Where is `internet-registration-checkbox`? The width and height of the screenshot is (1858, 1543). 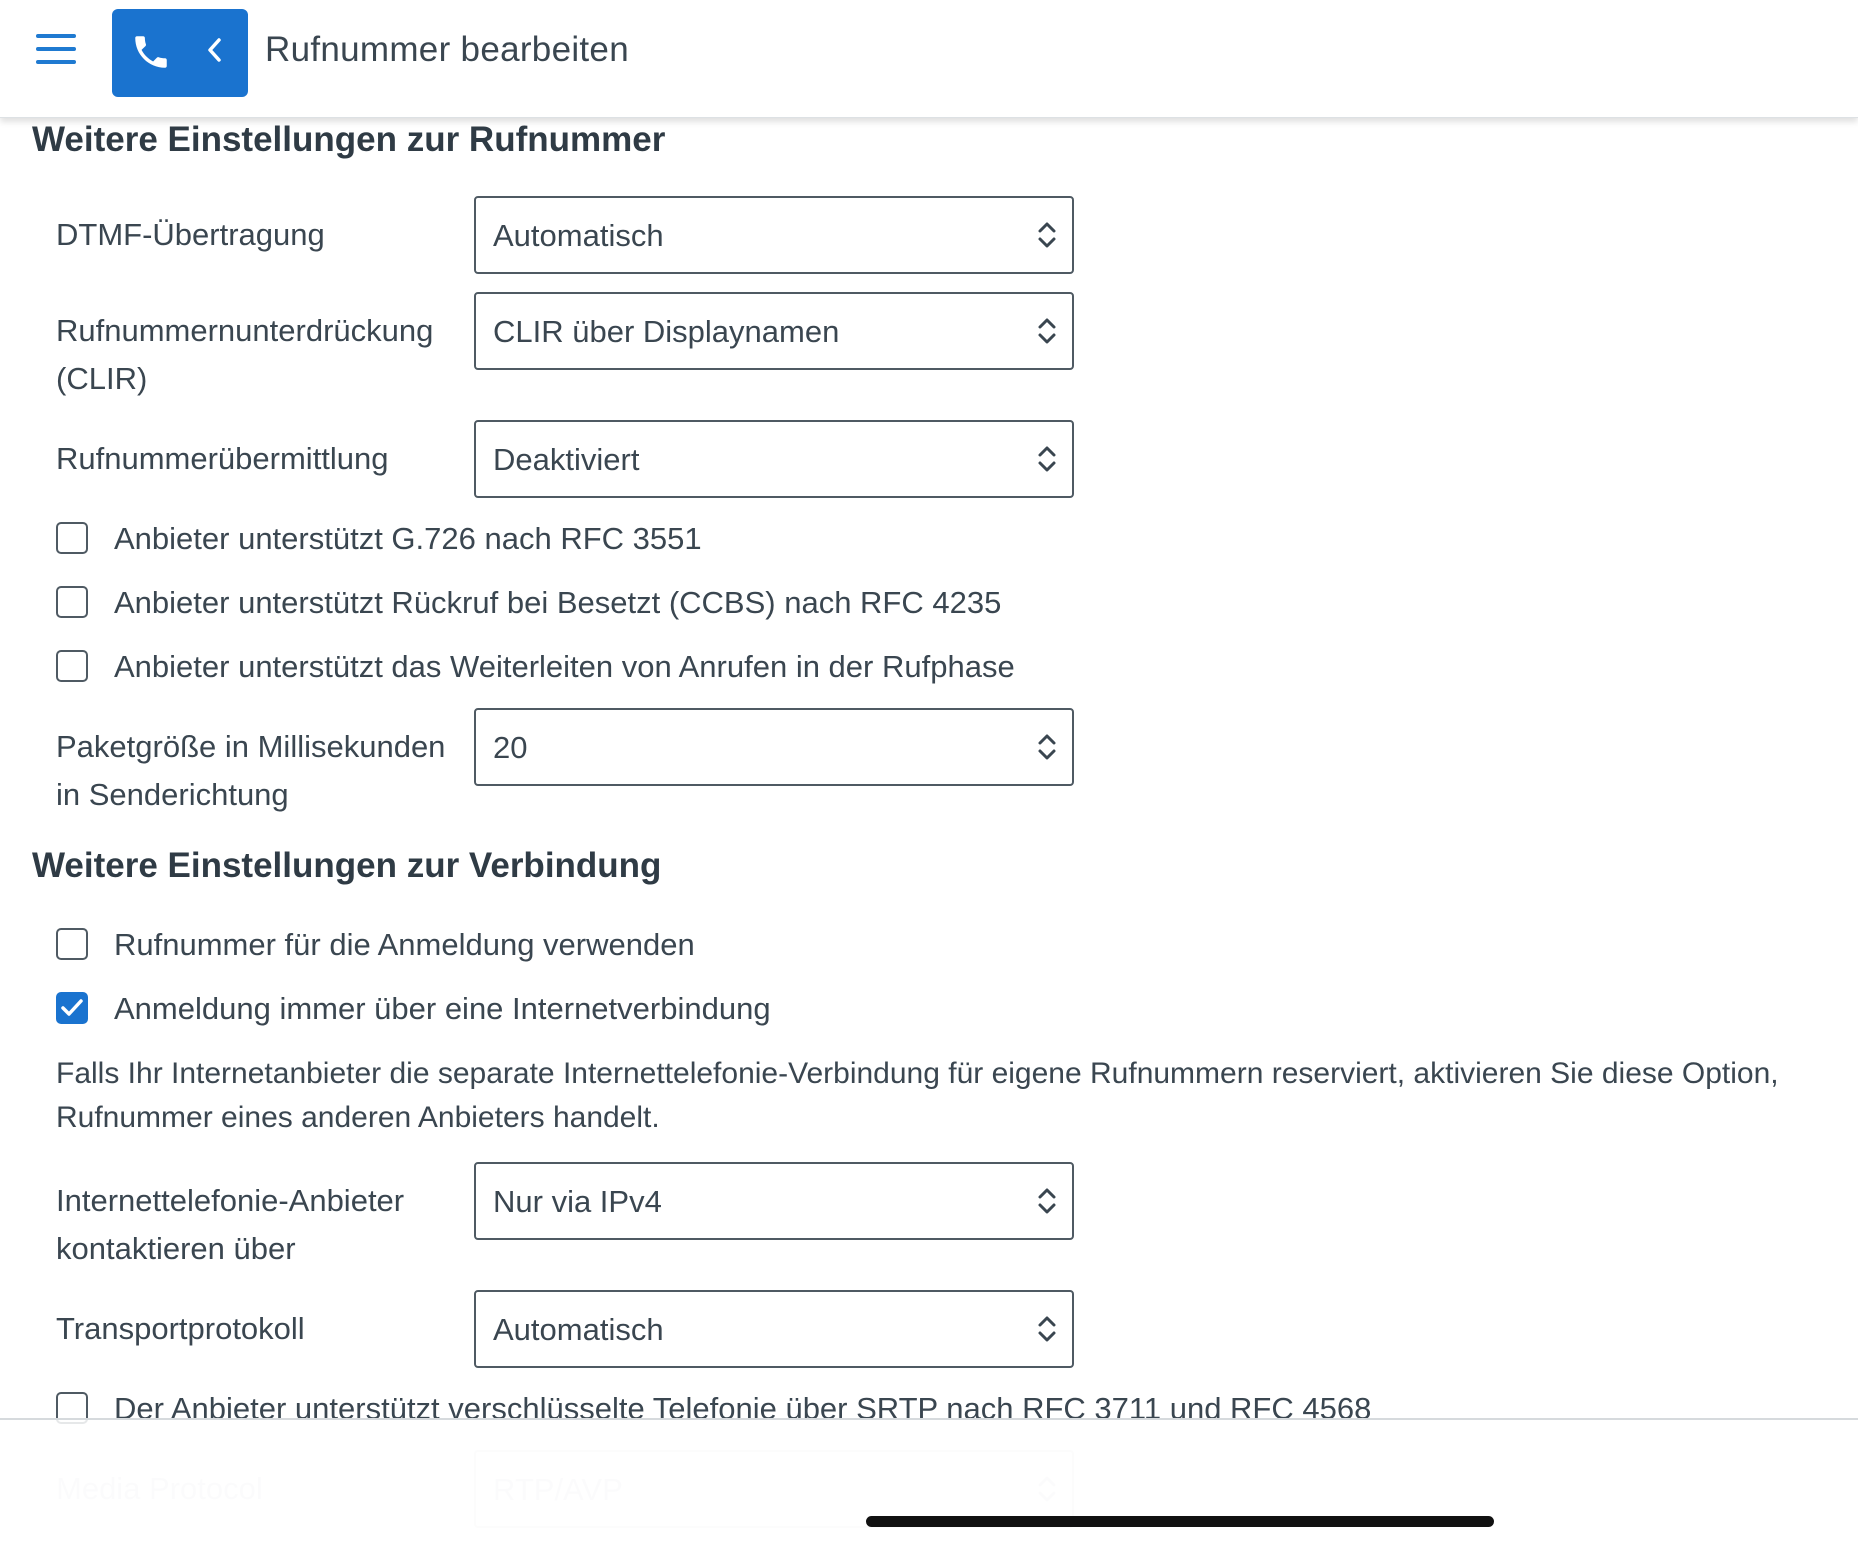
internet-registration-checkbox is located at coordinates (72, 1008).